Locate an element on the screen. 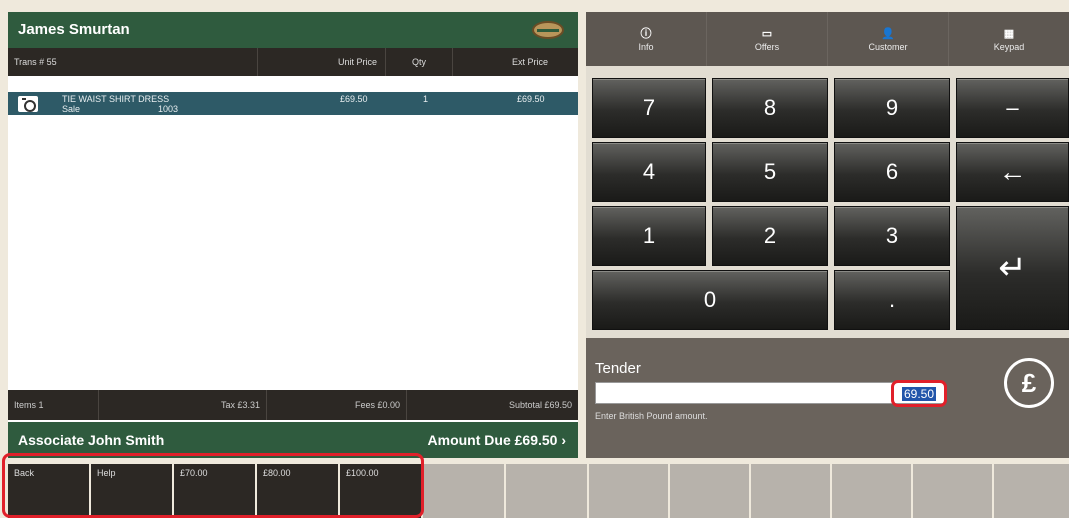  key-8: 8 is located at coordinates (770, 108).